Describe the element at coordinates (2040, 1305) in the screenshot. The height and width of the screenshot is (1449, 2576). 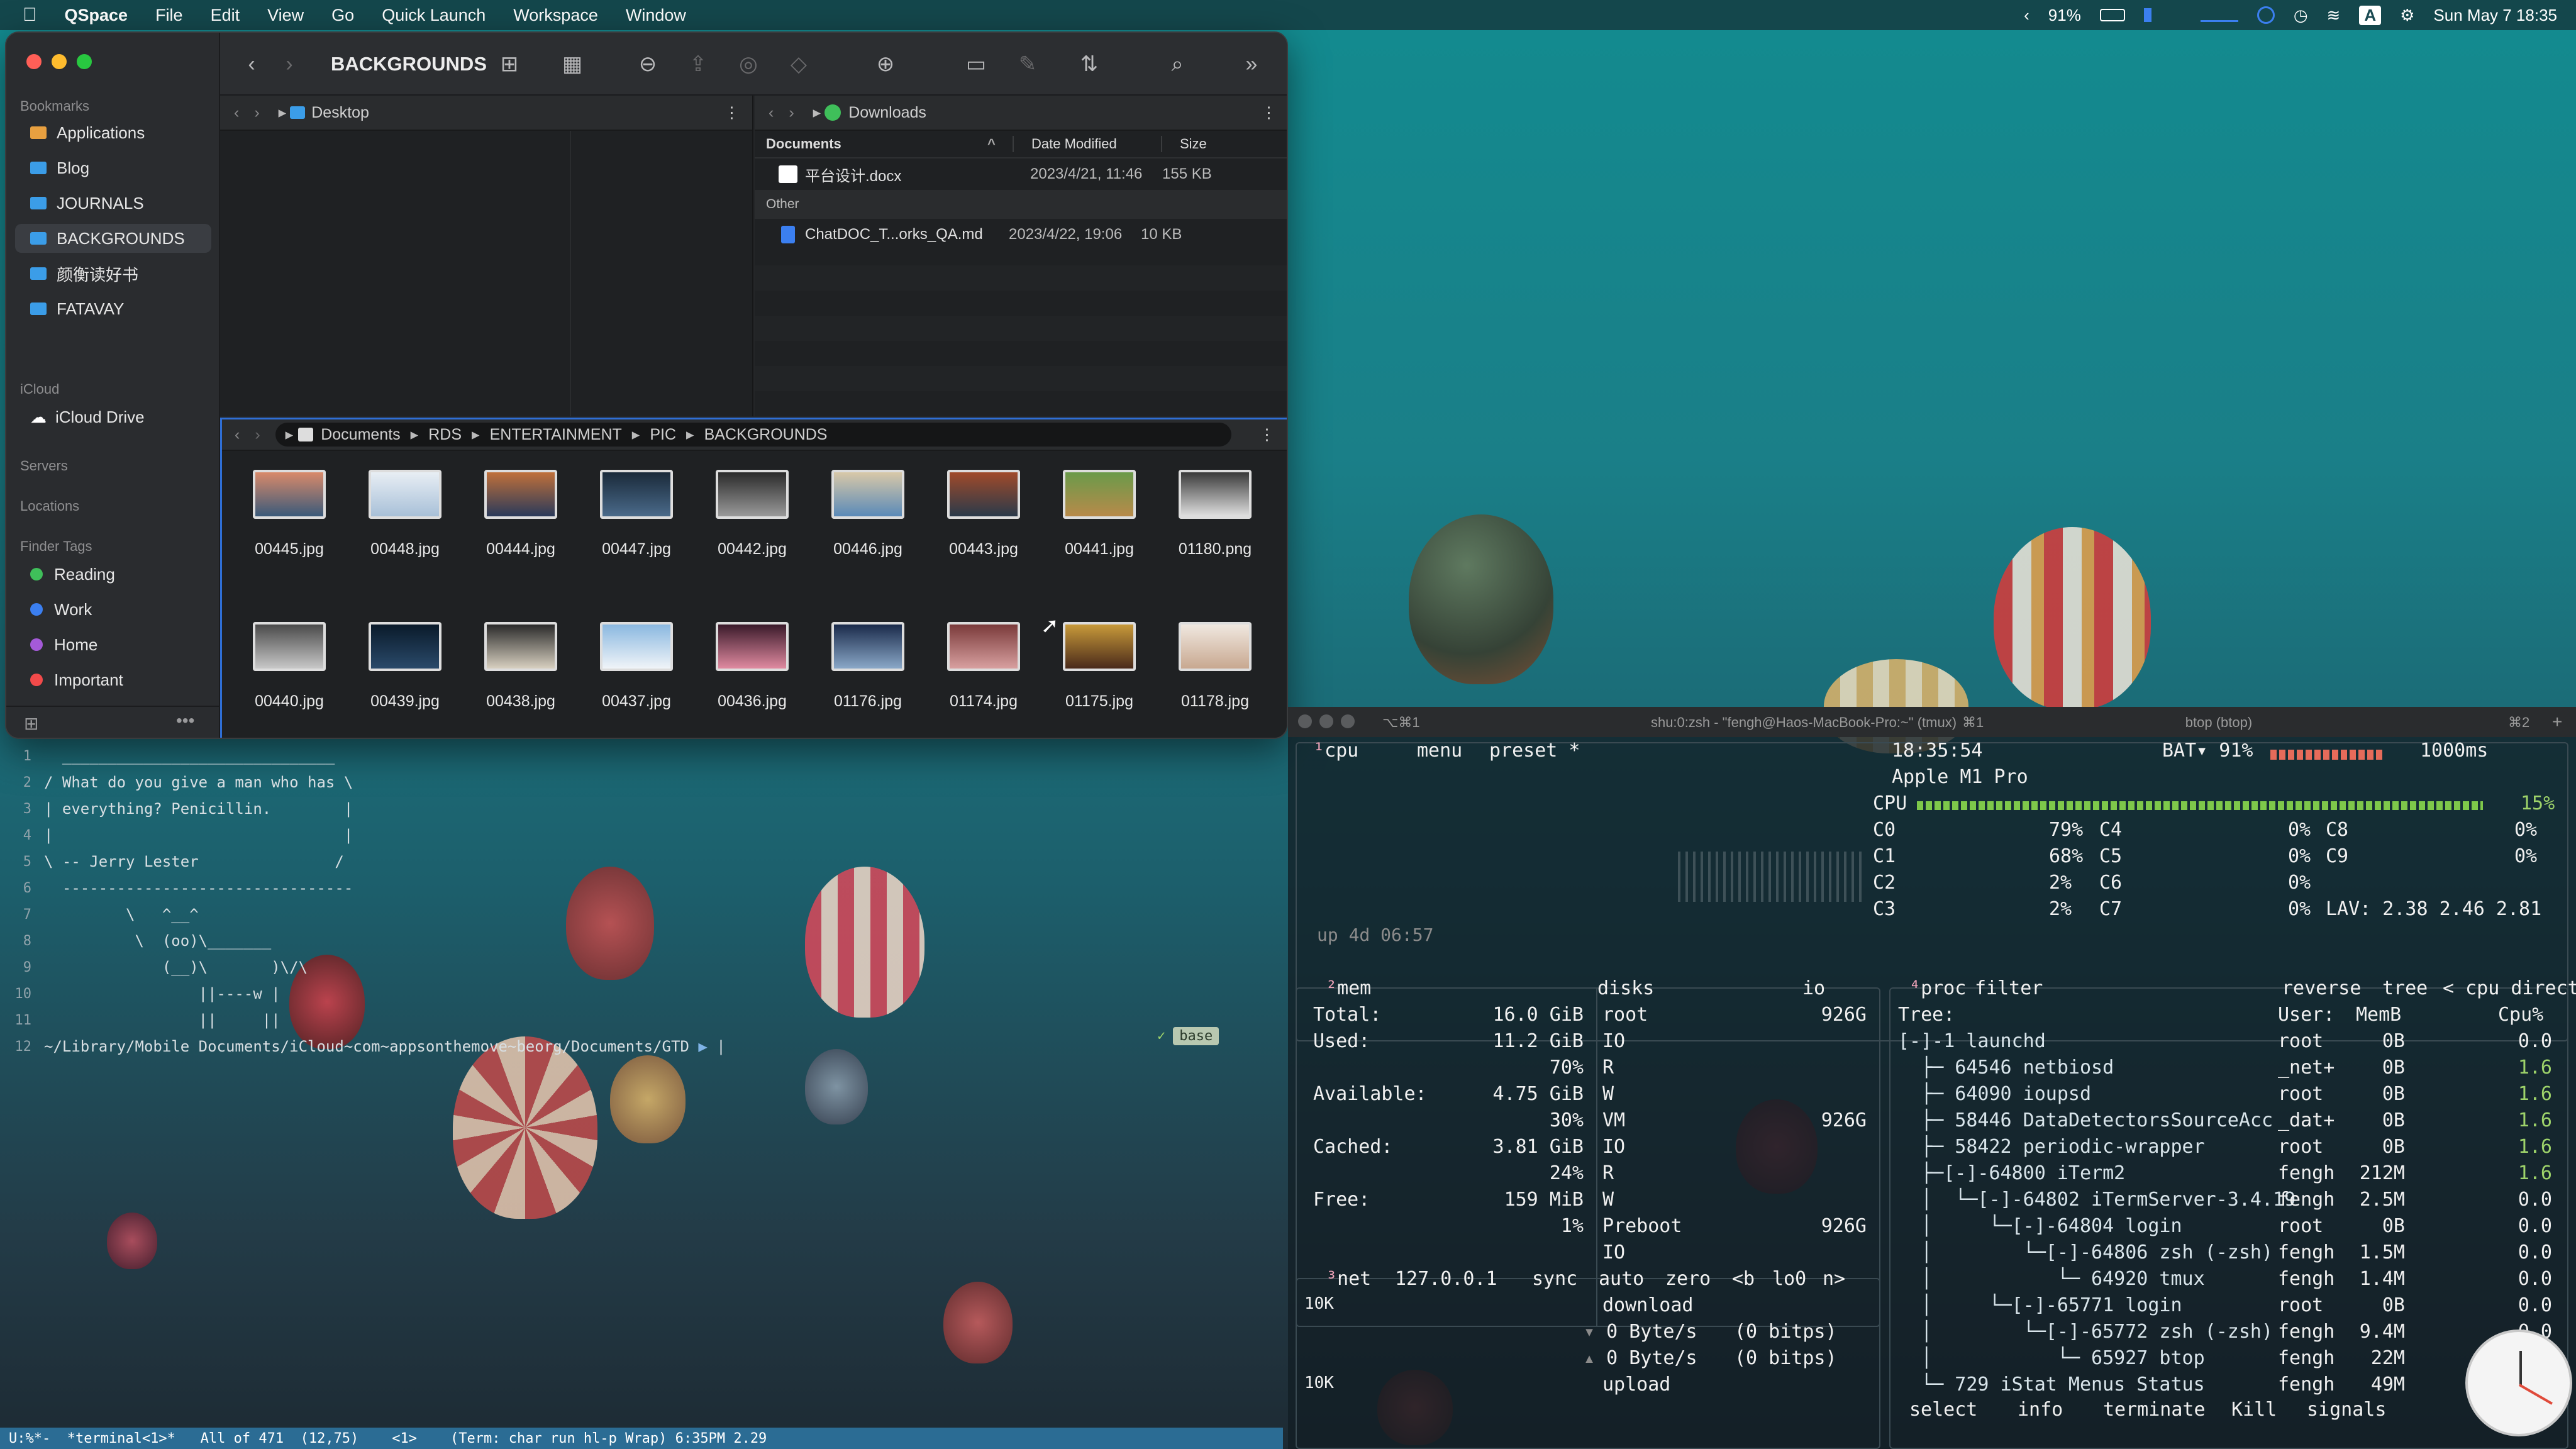
I see `proc-cell-tree: │ └─[-]-65771 login` at that location.